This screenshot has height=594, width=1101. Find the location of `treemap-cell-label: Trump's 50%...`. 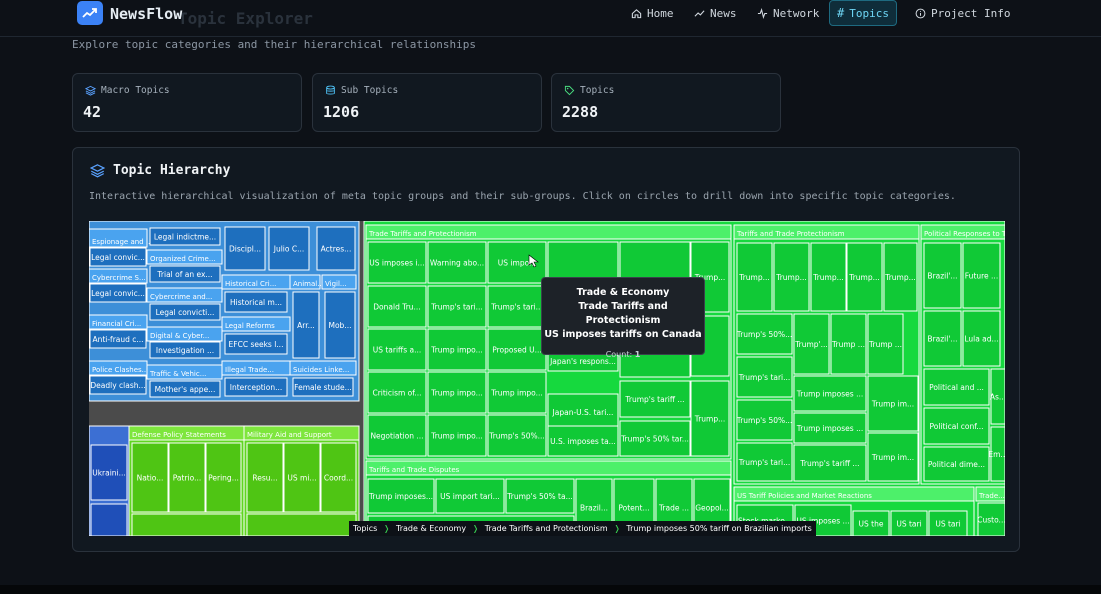

treemap-cell-label: Trump's 50%... is located at coordinates (764, 334).